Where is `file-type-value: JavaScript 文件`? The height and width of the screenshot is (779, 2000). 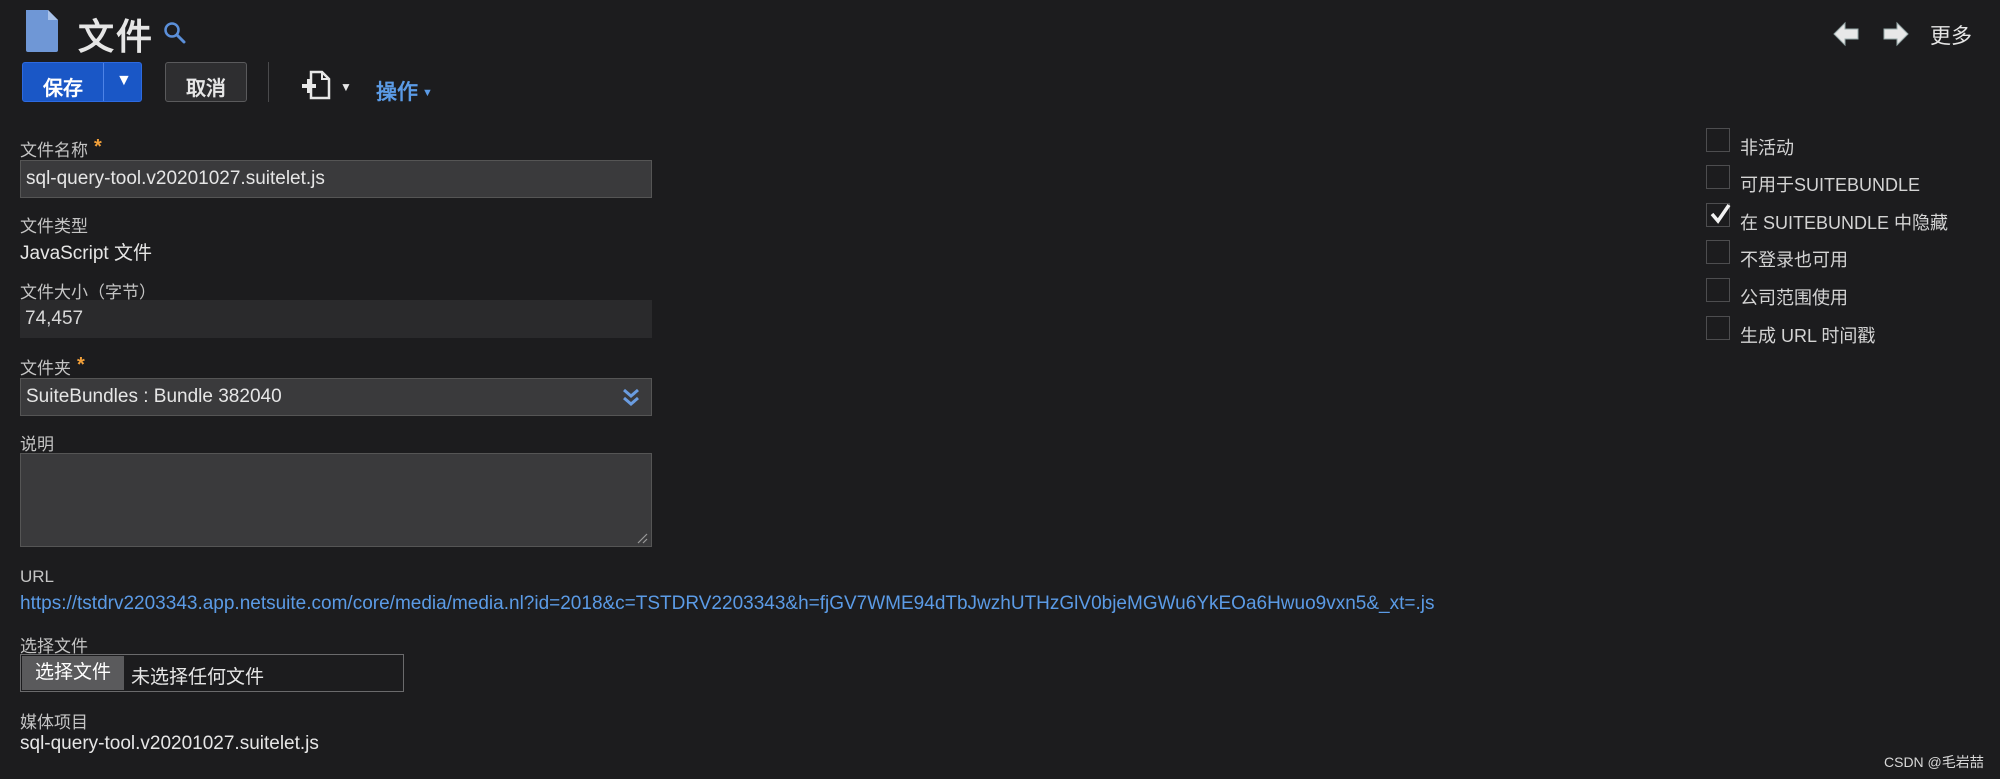
file-type-value: JavaScript 文件 is located at coordinates (86, 253).